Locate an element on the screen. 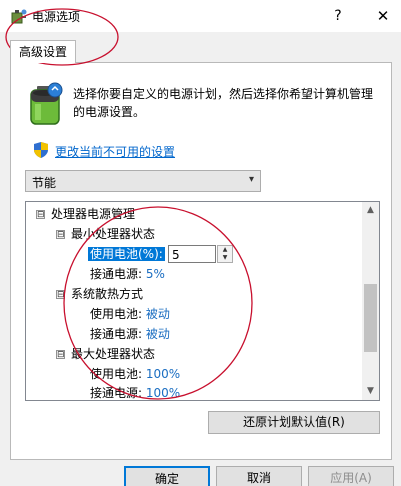 The width and height of the screenshot is (401, 486). tree-item-min-on-battery: 使用电池(%): 5 ▲ ▼ is located at coordinates (198, 254).